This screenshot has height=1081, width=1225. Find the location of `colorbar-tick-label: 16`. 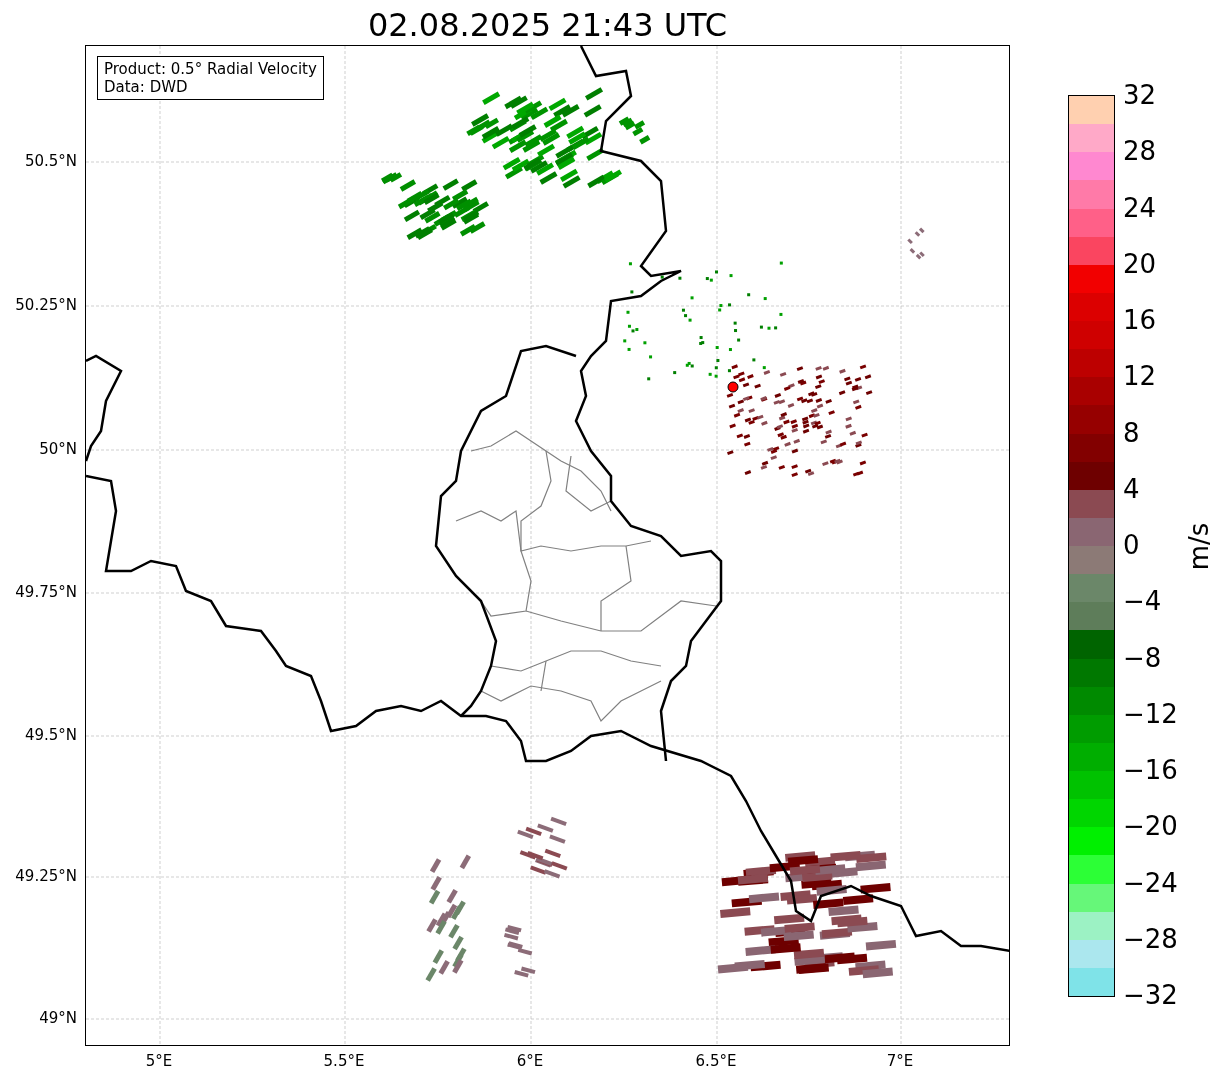

colorbar-tick-label: 16 is located at coordinates (1140, 320).